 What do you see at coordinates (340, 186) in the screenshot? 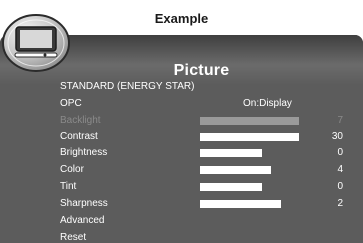
I see `tint-value: 0` at bounding box center [340, 186].